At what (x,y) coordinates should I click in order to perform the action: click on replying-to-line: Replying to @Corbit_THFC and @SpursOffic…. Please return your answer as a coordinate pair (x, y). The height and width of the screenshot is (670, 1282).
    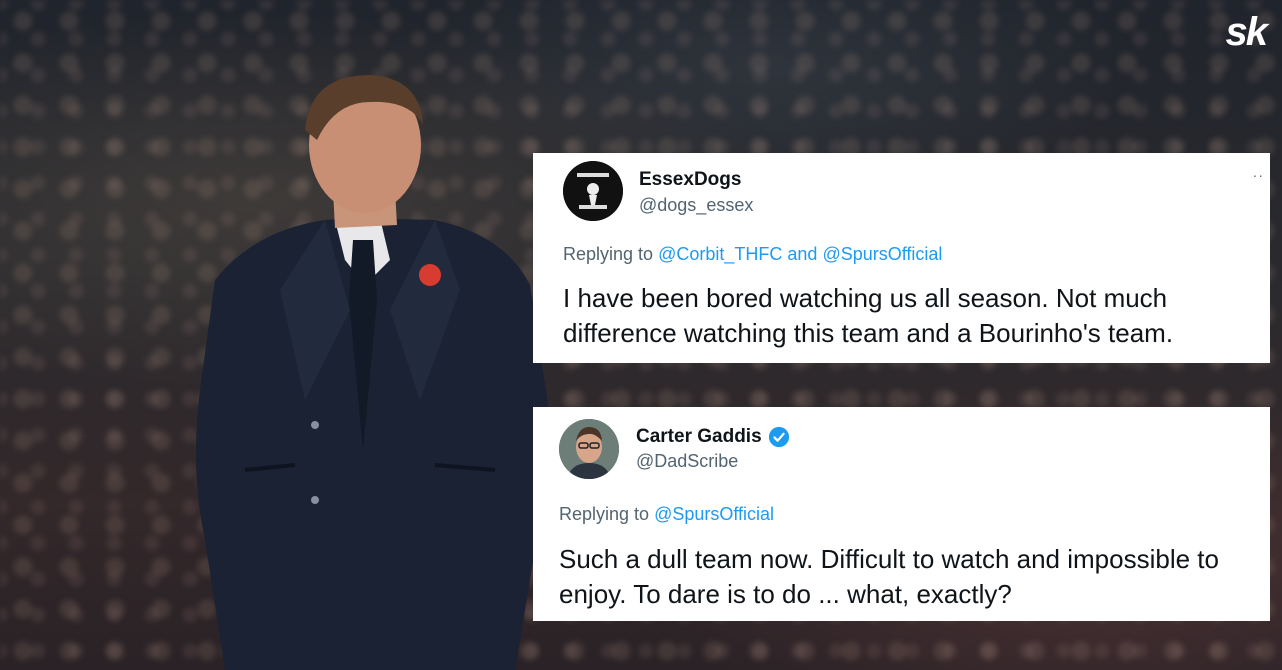
    Looking at the image, I should click on (752, 254).